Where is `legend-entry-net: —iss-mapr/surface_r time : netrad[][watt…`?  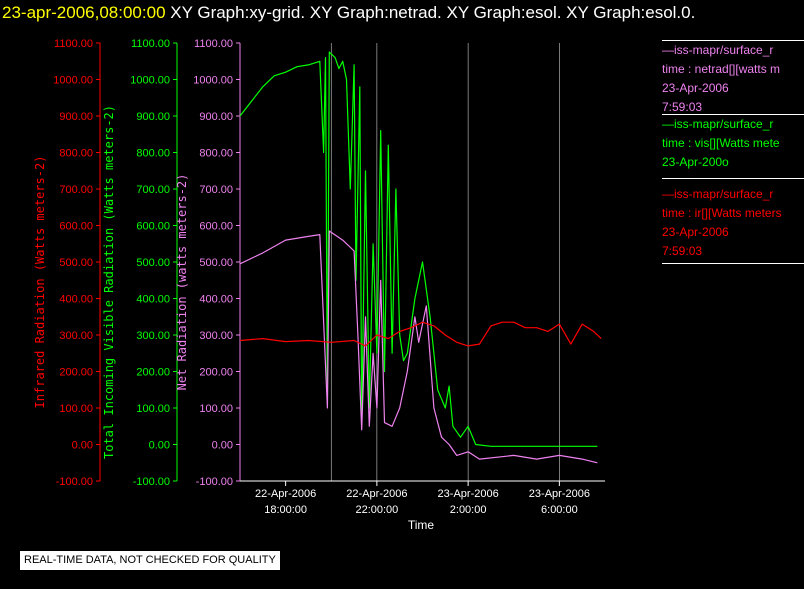 legend-entry-net: —iss-mapr/surface_r time : netrad[][watt… is located at coordinates (733, 78).